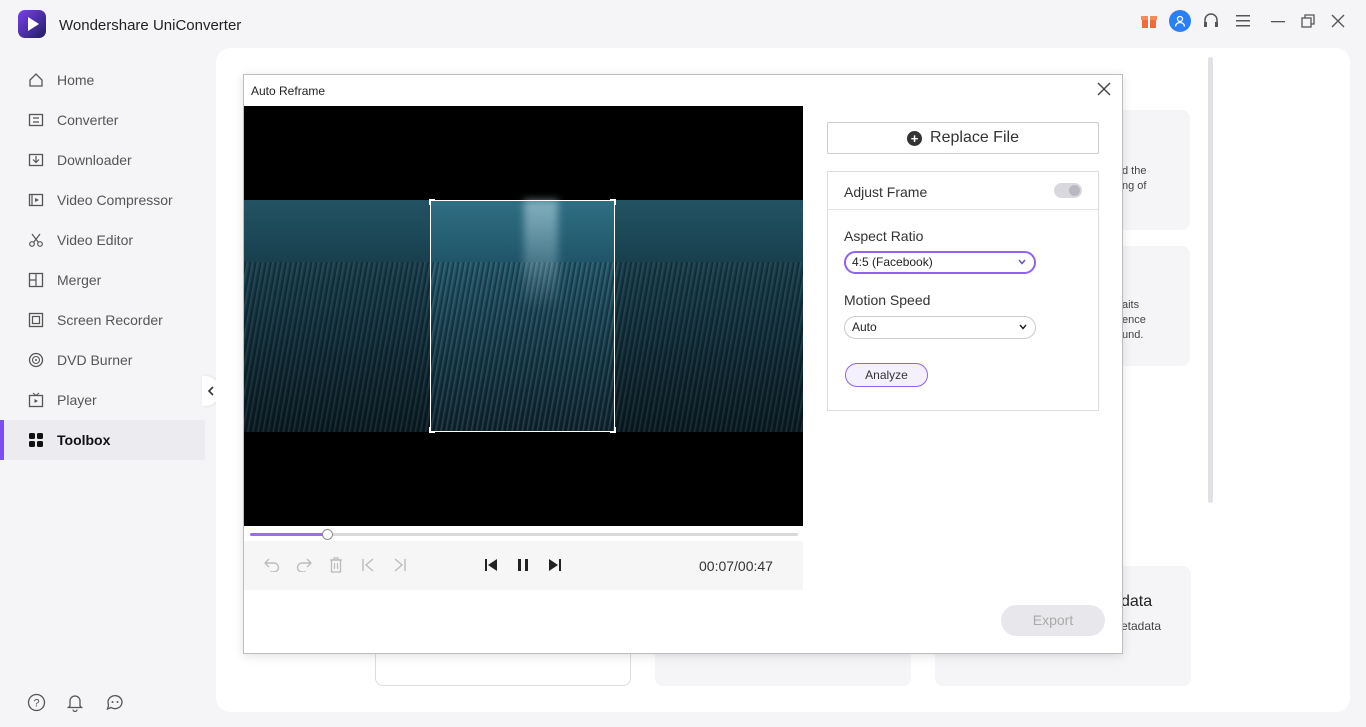  I want to click on user-avatar-icon, so click(1180, 21).